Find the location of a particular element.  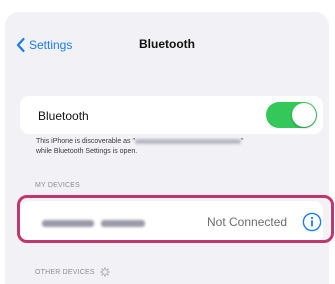

other-devices-header: OTHER DEVICES is located at coordinates (72, 272).